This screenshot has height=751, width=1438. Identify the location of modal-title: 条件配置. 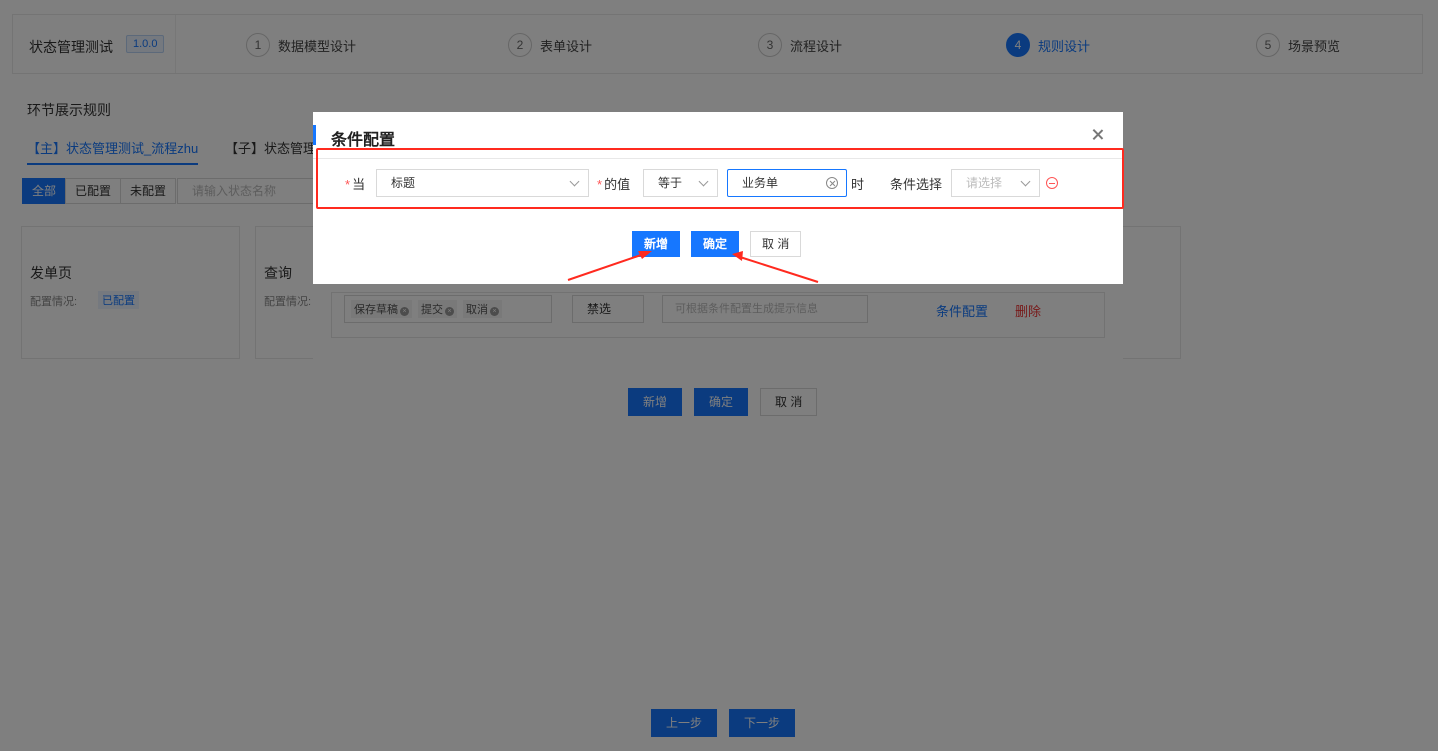
(363, 140).